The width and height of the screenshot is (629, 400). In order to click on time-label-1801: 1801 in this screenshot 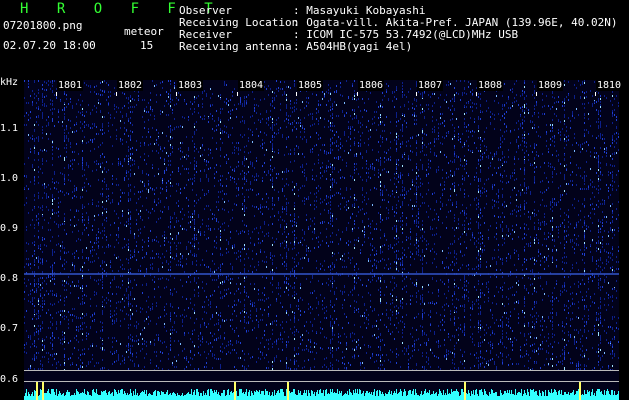, I will do `click(70, 85)`.